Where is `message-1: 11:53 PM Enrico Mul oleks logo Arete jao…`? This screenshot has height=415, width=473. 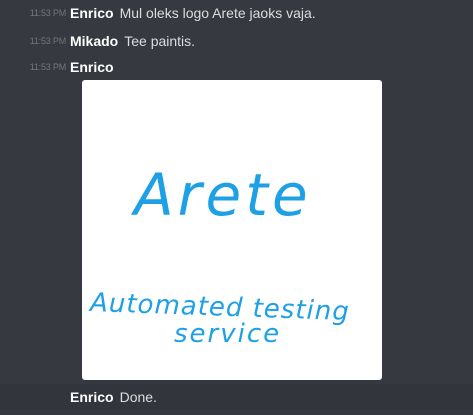 message-1: 11:53 PM Enrico Mul oleks logo Arete jao… is located at coordinates (236, 13).